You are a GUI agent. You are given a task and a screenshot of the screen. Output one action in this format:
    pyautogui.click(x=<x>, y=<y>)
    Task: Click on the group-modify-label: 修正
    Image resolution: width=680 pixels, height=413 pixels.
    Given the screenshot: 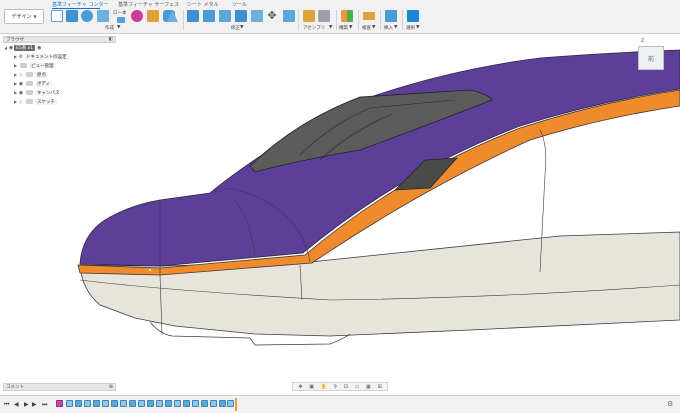 What is the action you would take?
    pyautogui.click(x=235, y=28)
    